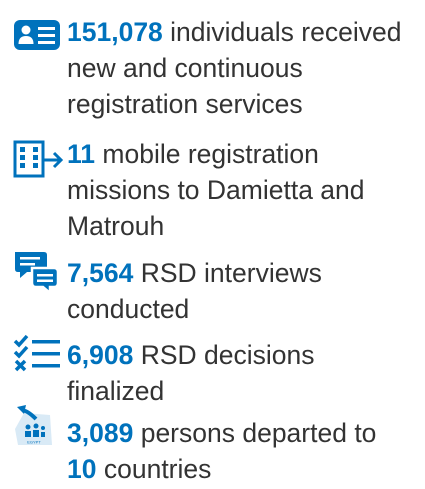 The image size is (425, 489). What do you see at coordinates (157, 469) in the screenshot?
I see `stat-description-secondary: countries` at bounding box center [157, 469].